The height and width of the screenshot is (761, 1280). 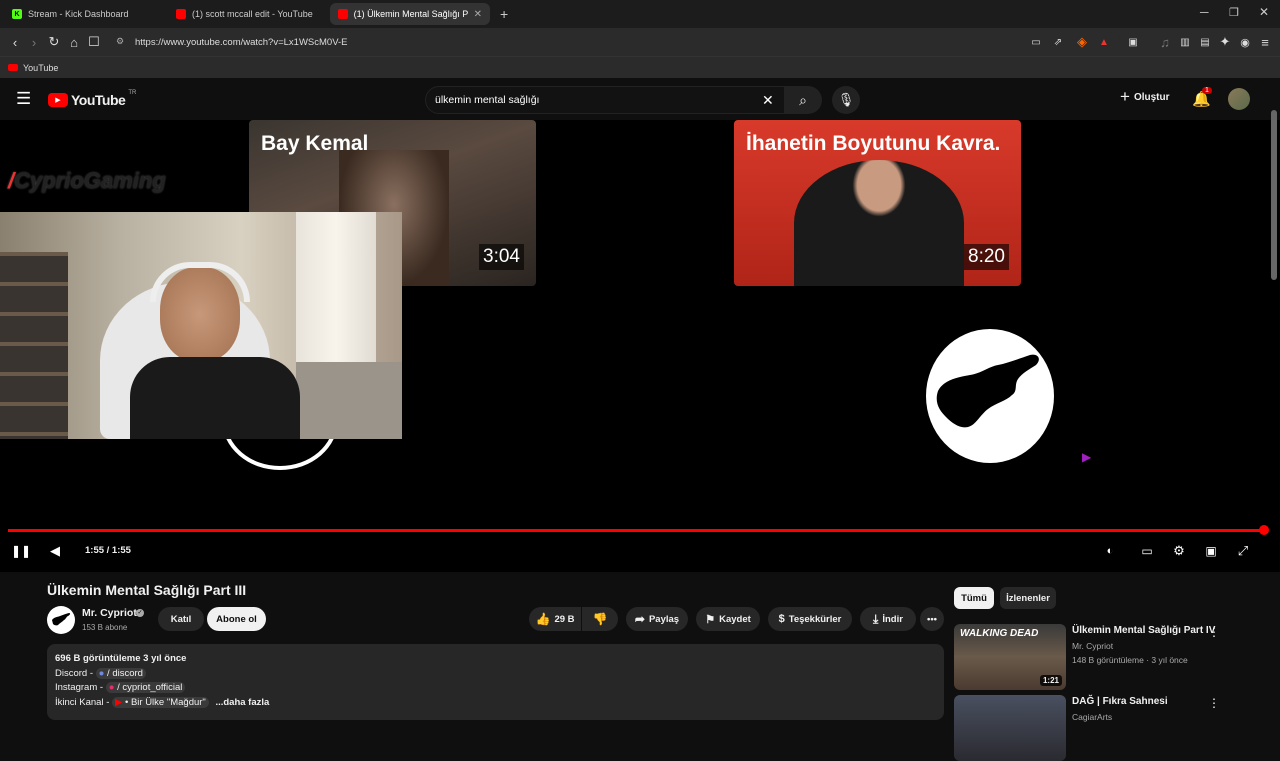 What do you see at coordinates (1239, 99) in the screenshot?
I see `avatar` at bounding box center [1239, 99].